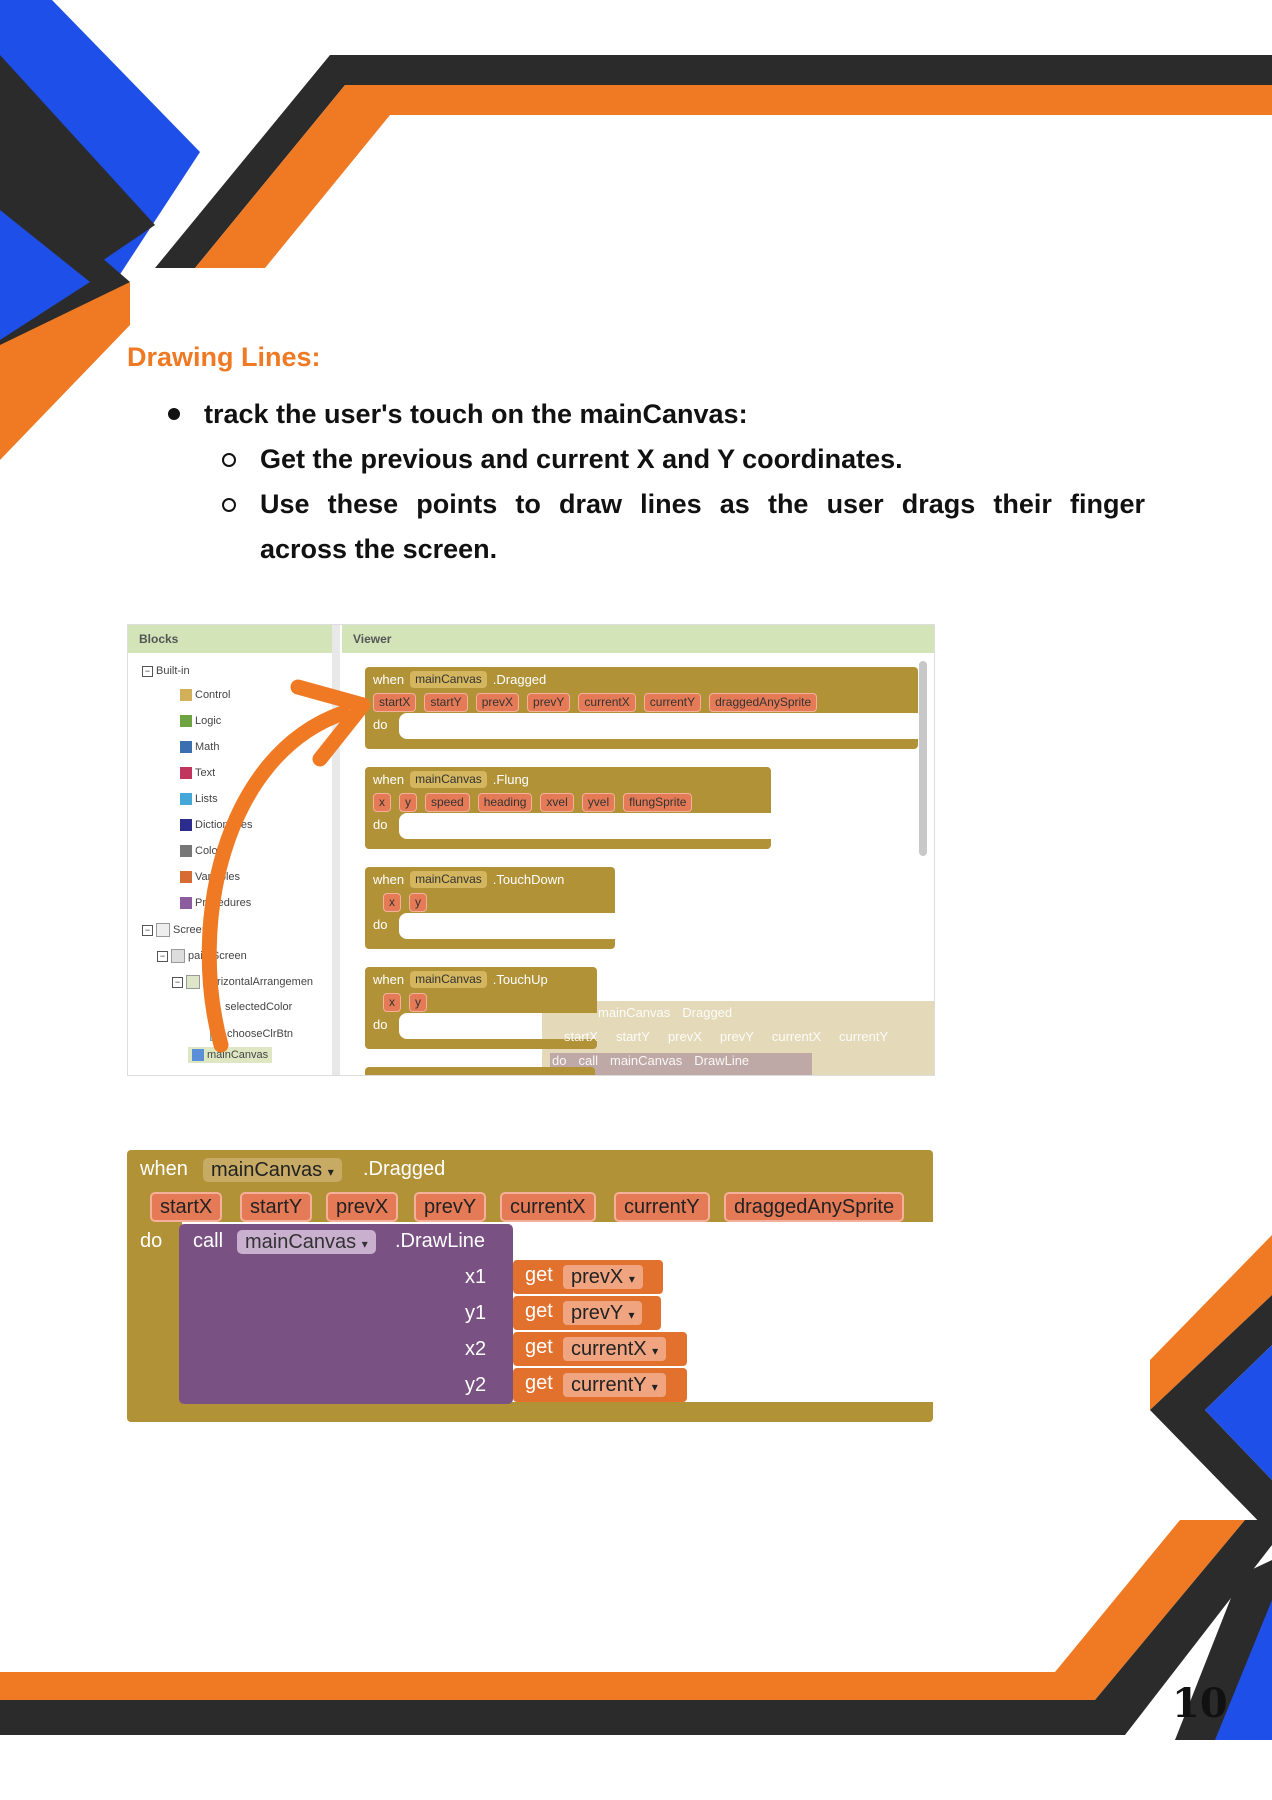 This screenshot has width=1272, height=1800. Describe the element at coordinates (362, 1207) in the screenshot. I see `param-prevx: prevX` at that location.